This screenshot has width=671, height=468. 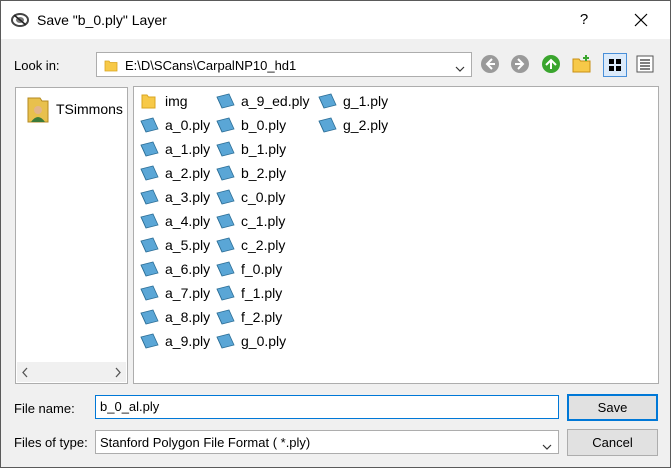 What do you see at coordinates (71, 372) in the screenshot?
I see `sidebar-scrollbar` at bounding box center [71, 372].